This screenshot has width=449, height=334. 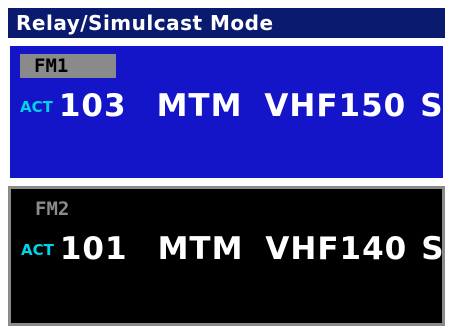 I want to click on fm2-mode: MTM, so click(x=200, y=249).